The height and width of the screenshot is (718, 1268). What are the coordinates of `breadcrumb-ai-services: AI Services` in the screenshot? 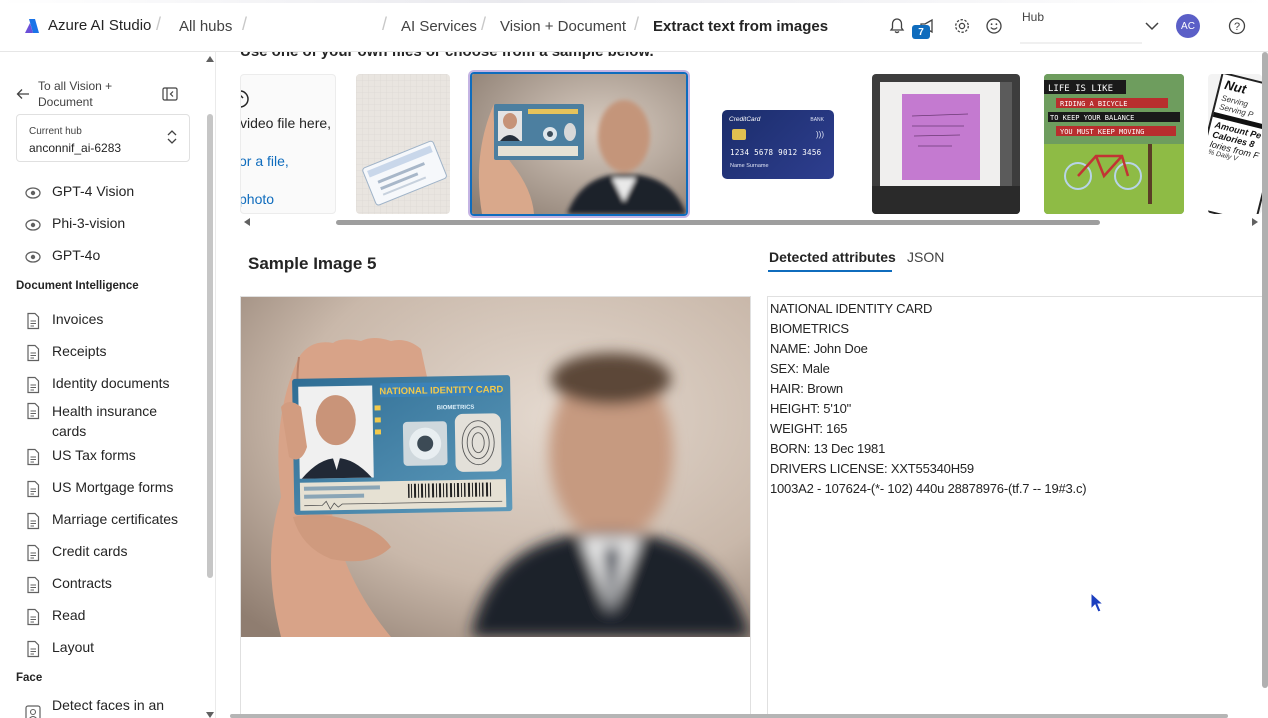 It's located at (439, 26).